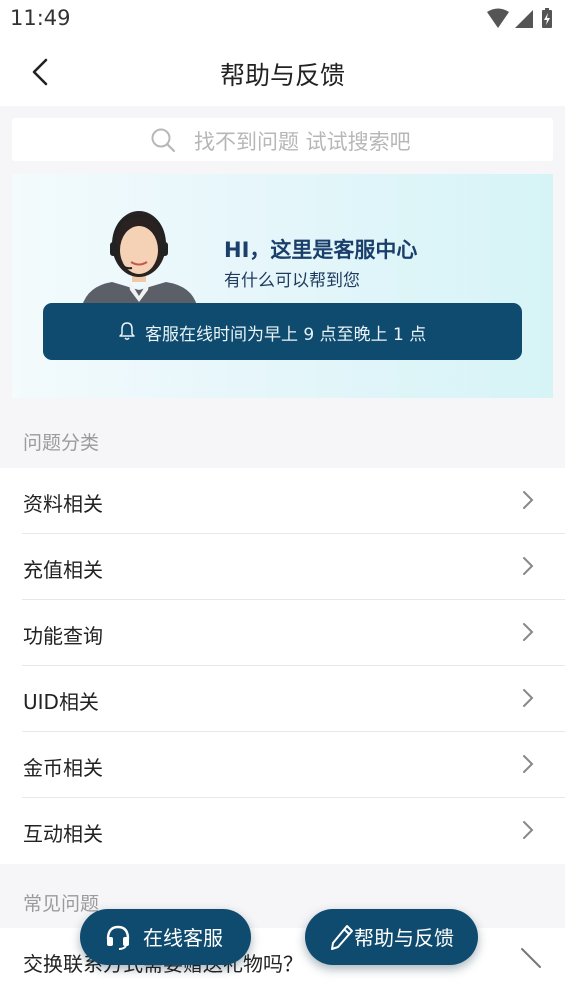 The image size is (565, 1004). Describe the element at coordinates (524, 19) in the screenshot. I see `signal-icon` at that location.